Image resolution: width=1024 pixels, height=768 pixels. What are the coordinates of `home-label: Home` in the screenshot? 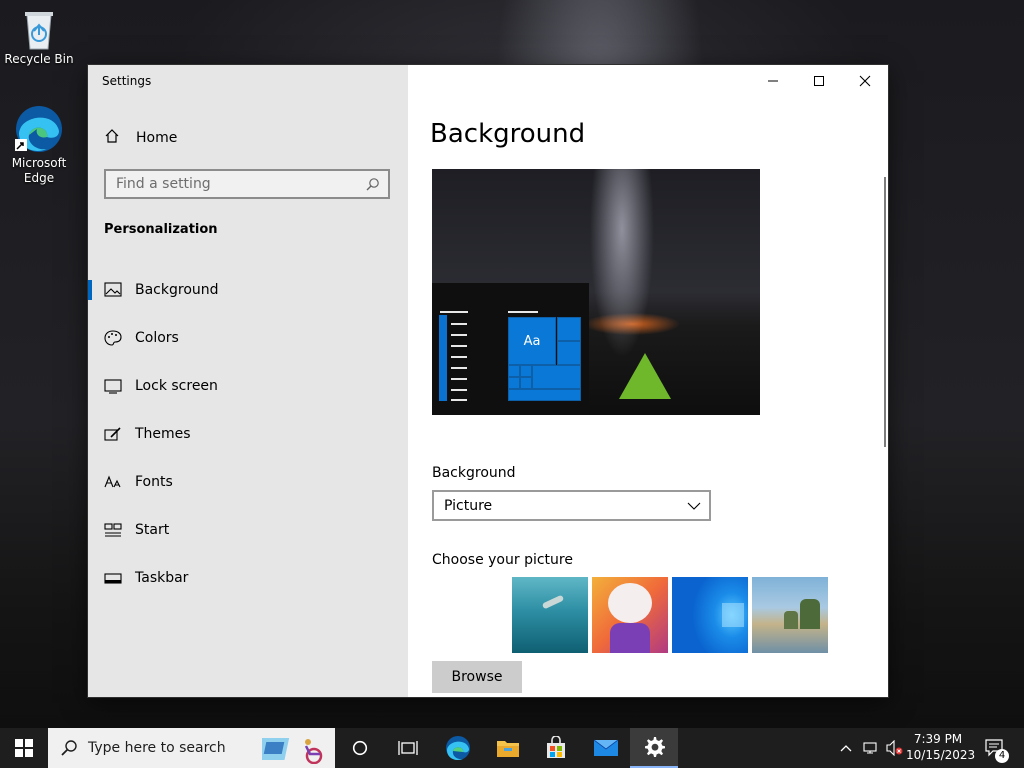 It's located at (157, 138).